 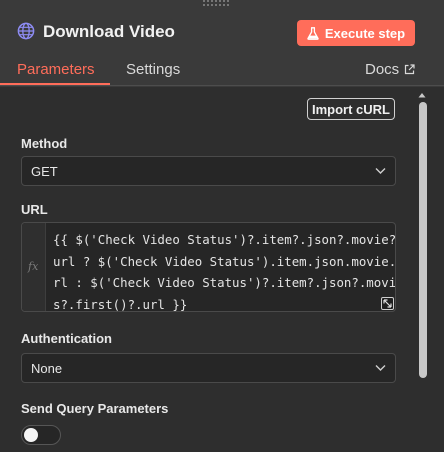 I want to click on authentication-label: Authentication, so click(x=66, y=338).